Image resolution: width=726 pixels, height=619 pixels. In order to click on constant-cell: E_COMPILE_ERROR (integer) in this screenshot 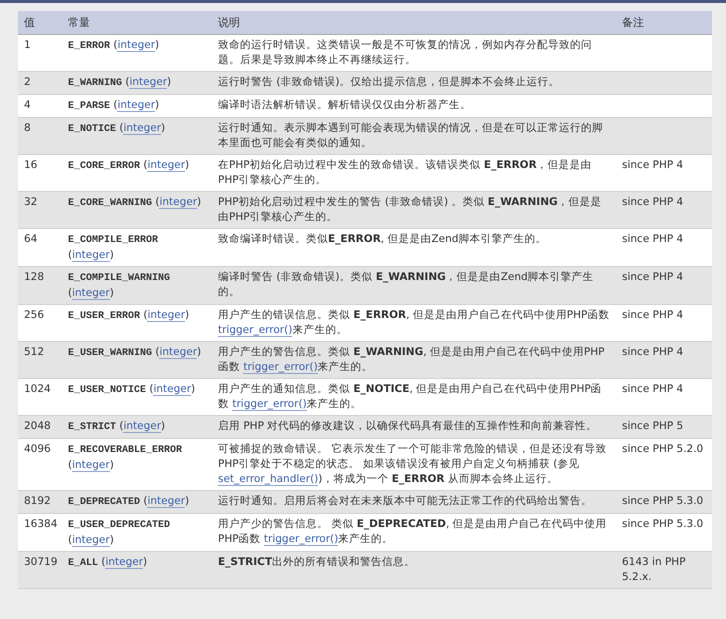, I will do `click(137, 247)`.